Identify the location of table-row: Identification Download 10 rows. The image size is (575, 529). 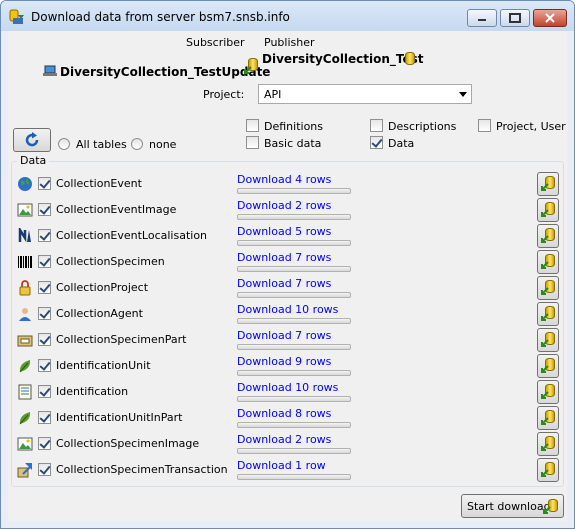
(287, 393).